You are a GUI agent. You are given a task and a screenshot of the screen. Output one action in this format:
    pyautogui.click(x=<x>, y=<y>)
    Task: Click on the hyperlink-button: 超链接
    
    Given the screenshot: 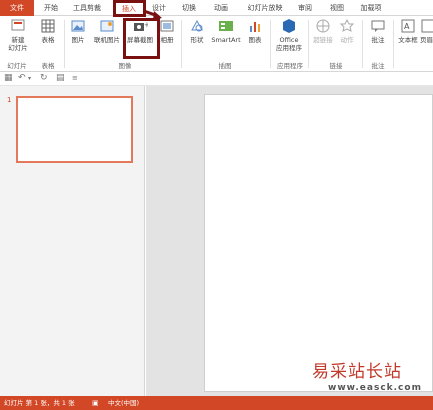 What is the action you would take?
    pyautogui.click(x=323, y=31)
    